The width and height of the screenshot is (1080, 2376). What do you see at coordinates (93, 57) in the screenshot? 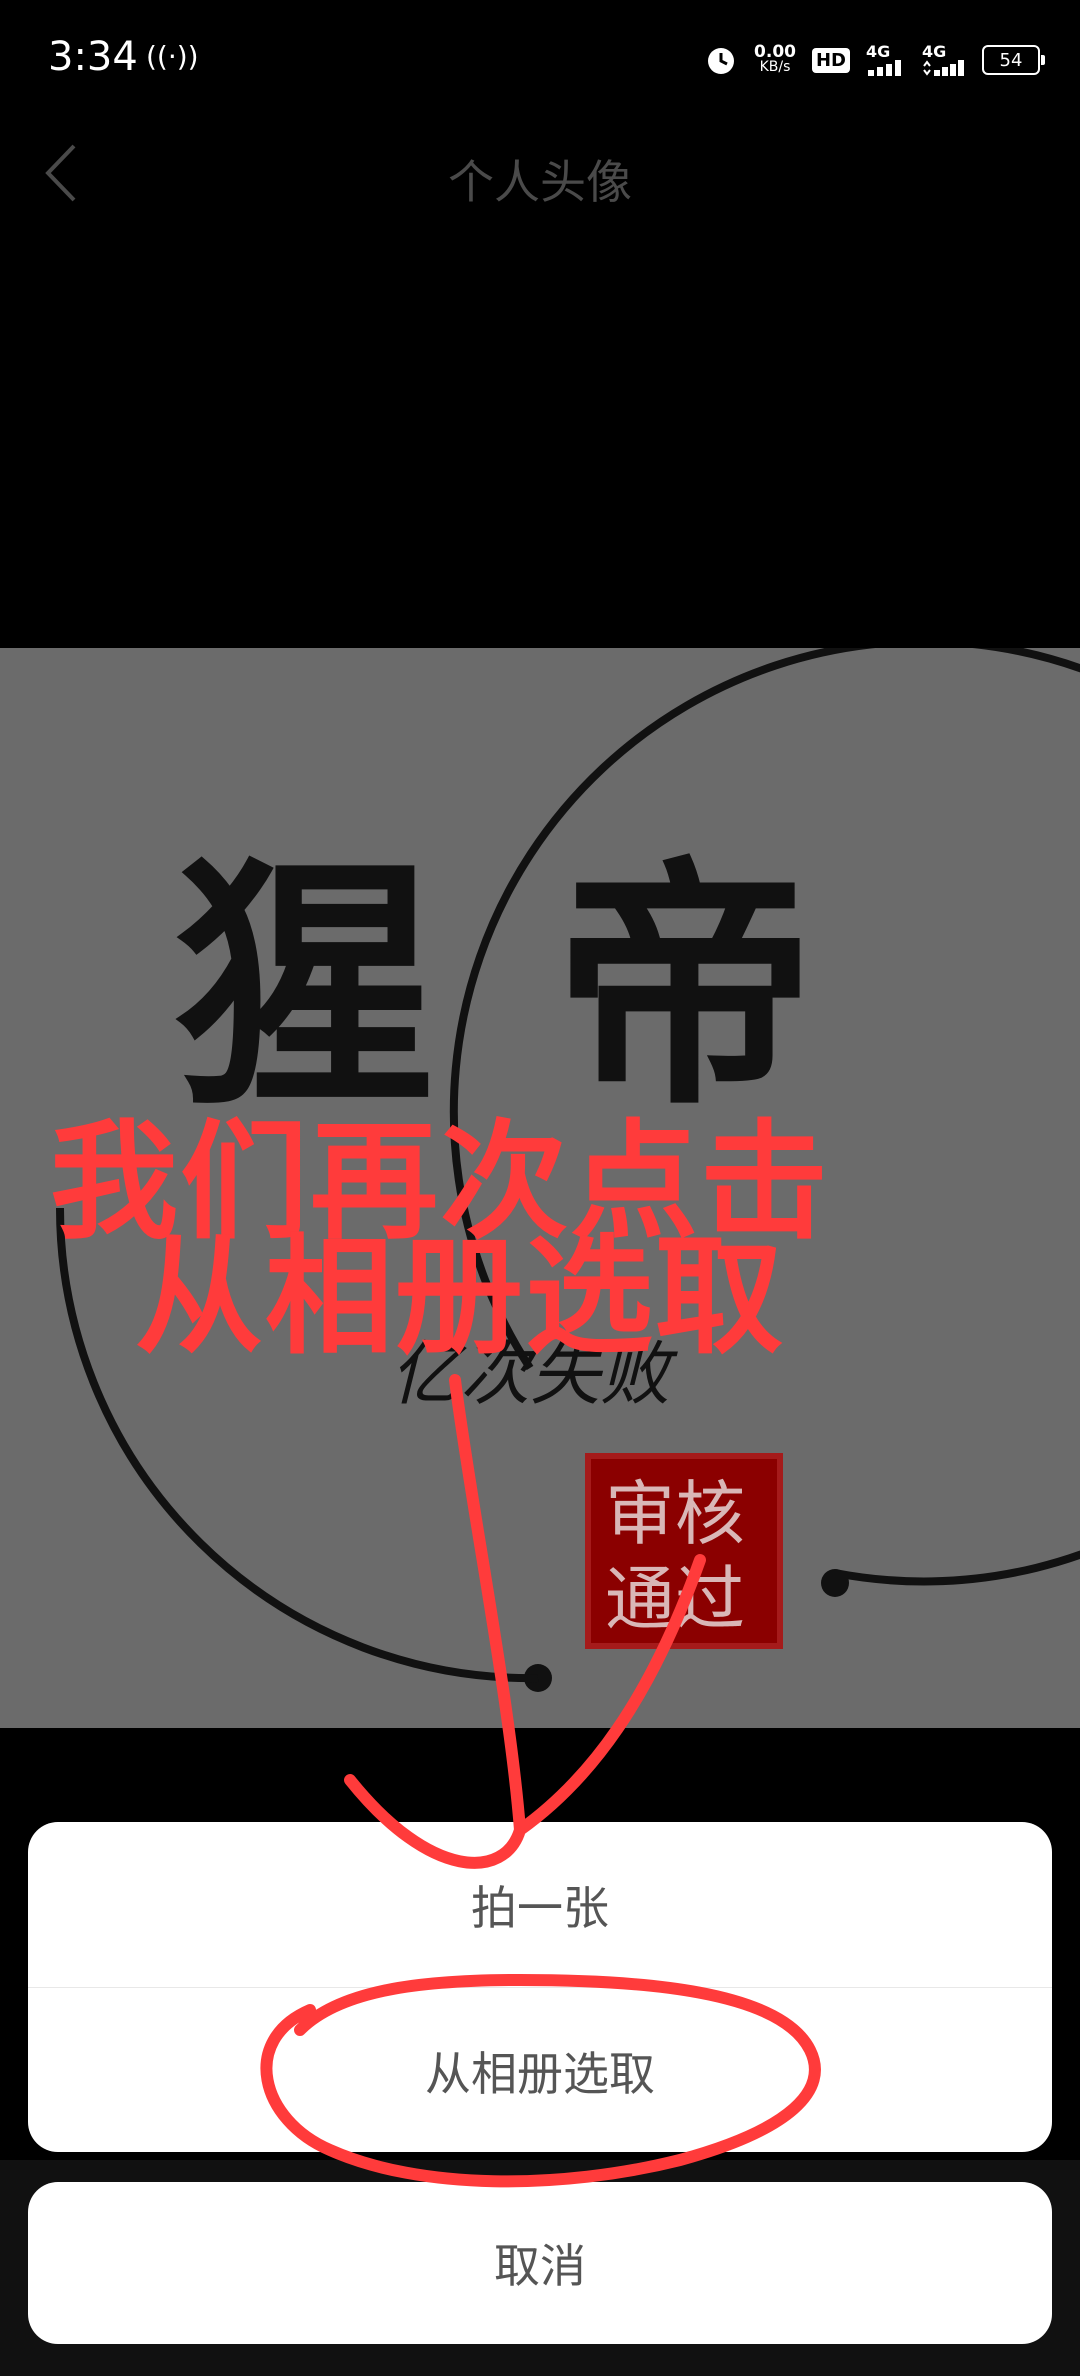
I see `status-time: 3:34` at bounding box center [93, 57].